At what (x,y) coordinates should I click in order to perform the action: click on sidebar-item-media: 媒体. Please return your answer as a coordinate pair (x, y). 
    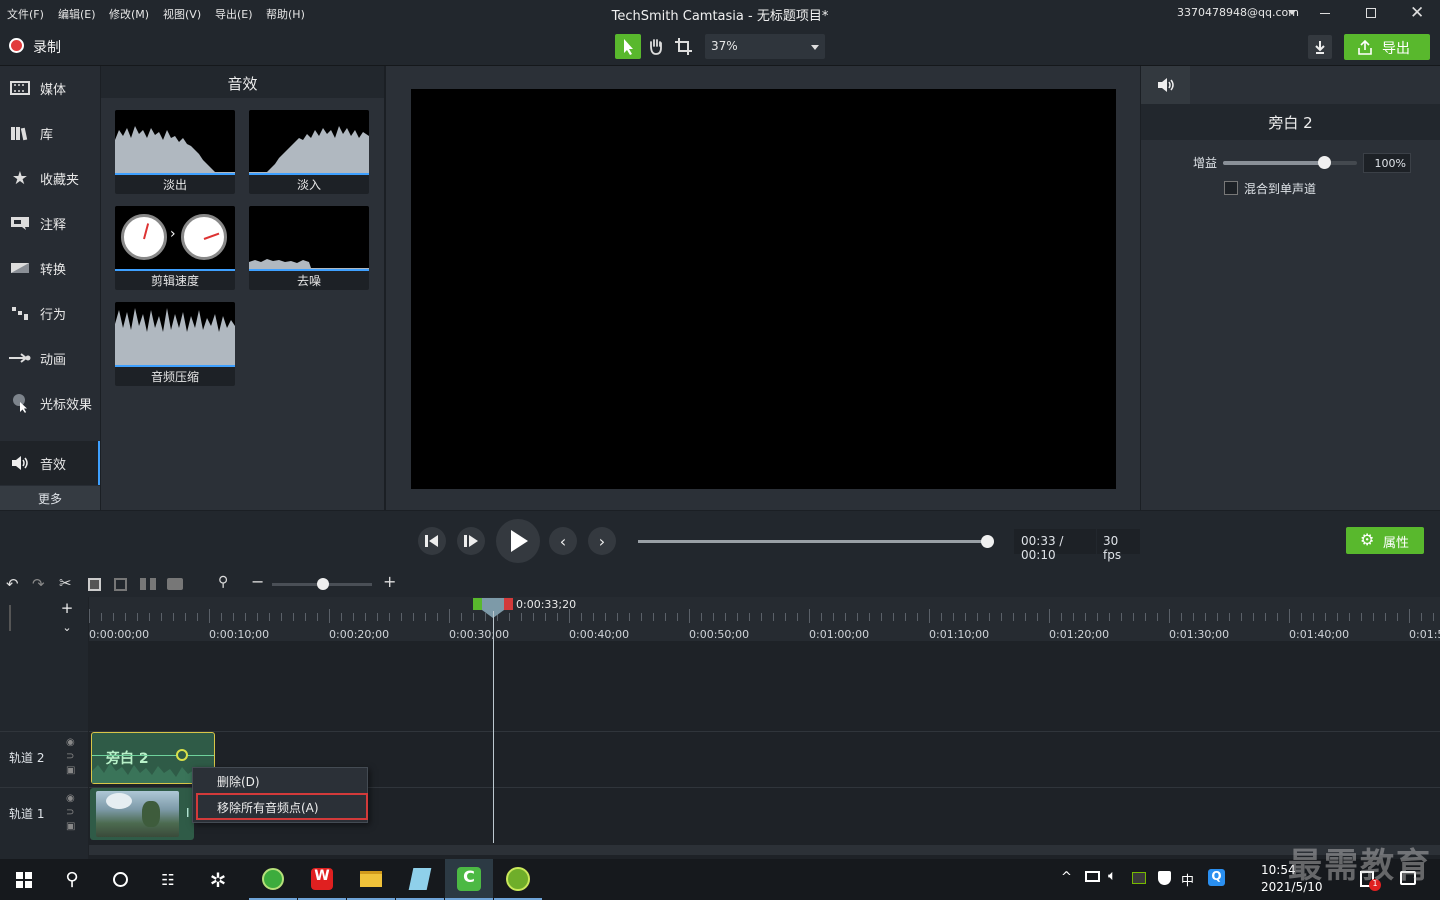
    Looking at the image, I should click on (50, 88).